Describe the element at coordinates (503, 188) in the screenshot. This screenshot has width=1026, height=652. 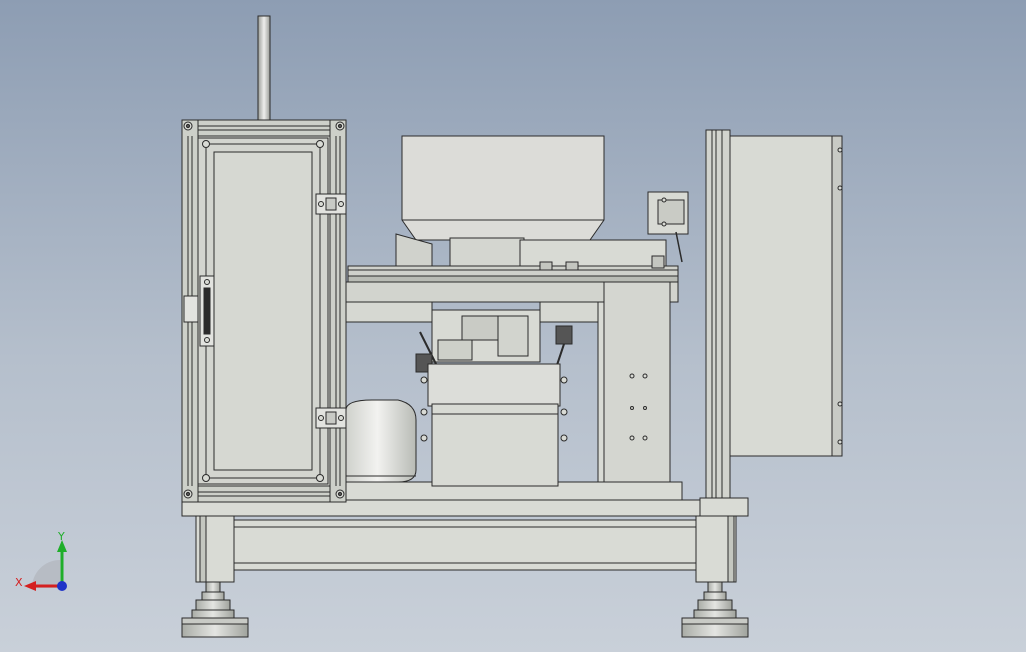
I see `feed-hopper` at that location.